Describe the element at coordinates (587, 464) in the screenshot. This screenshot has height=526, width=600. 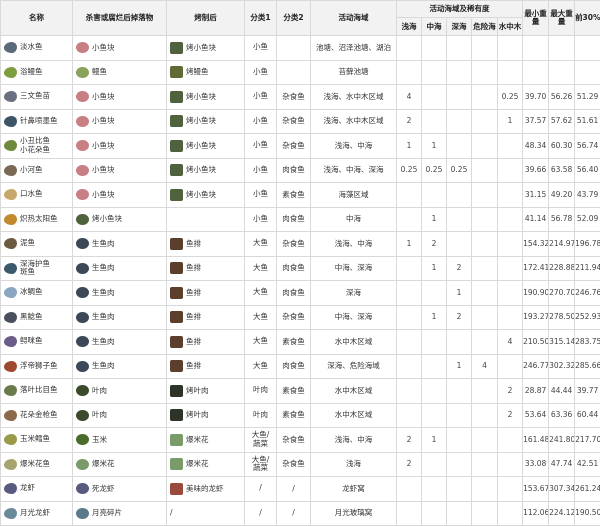
I see `top30-weight: 42.51` at that location.